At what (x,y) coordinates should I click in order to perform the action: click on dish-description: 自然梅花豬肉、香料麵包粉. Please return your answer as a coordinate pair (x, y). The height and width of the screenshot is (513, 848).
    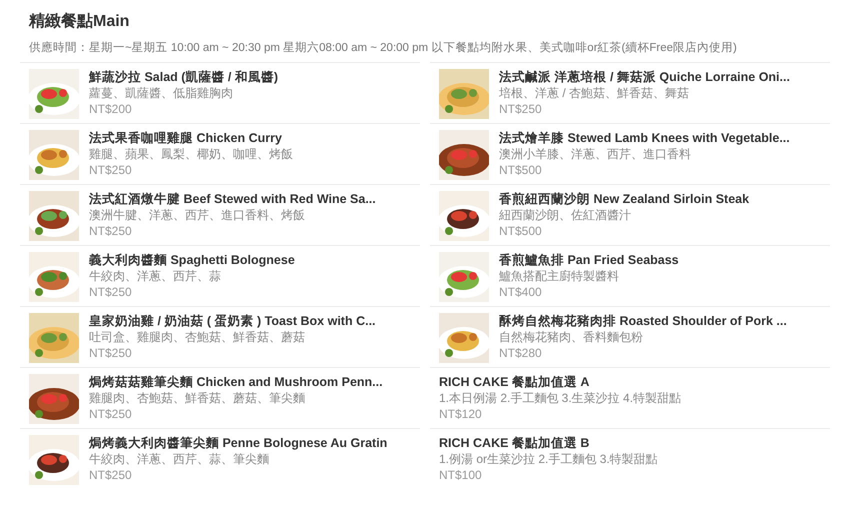
    Looking at the image, I should click on (571, 337).